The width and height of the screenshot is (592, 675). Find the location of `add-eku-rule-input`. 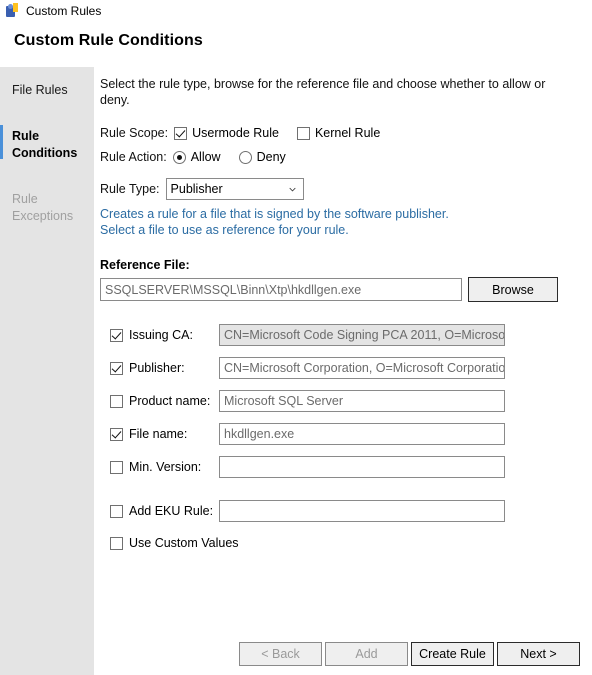

add-eku-rule-input is located at coordinates (362, 511).